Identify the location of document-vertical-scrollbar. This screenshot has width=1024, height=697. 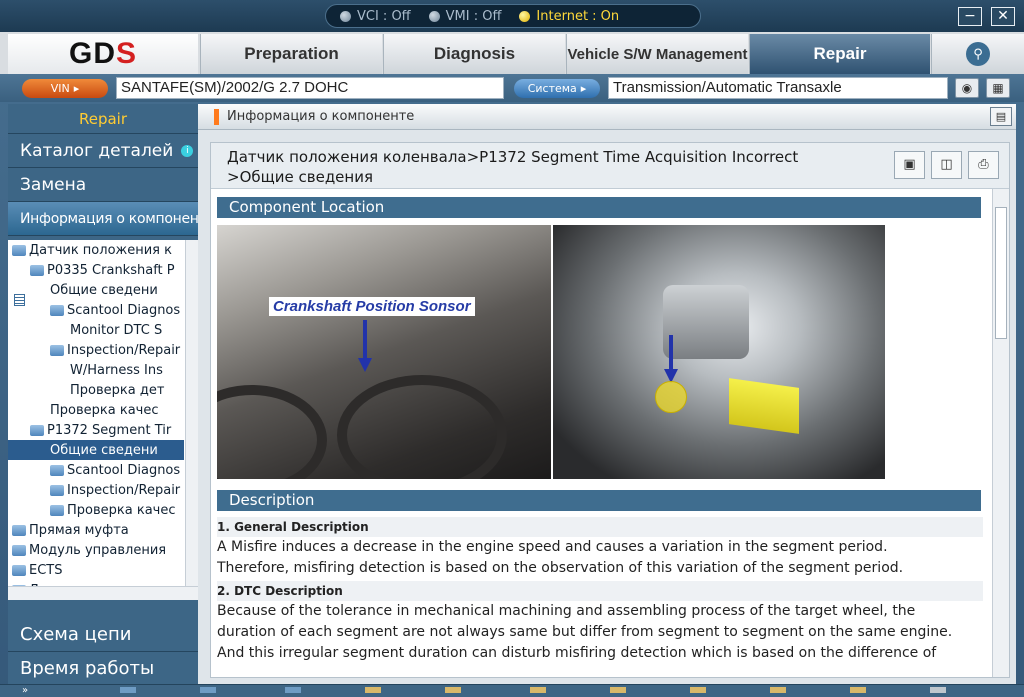
(1000, 433).